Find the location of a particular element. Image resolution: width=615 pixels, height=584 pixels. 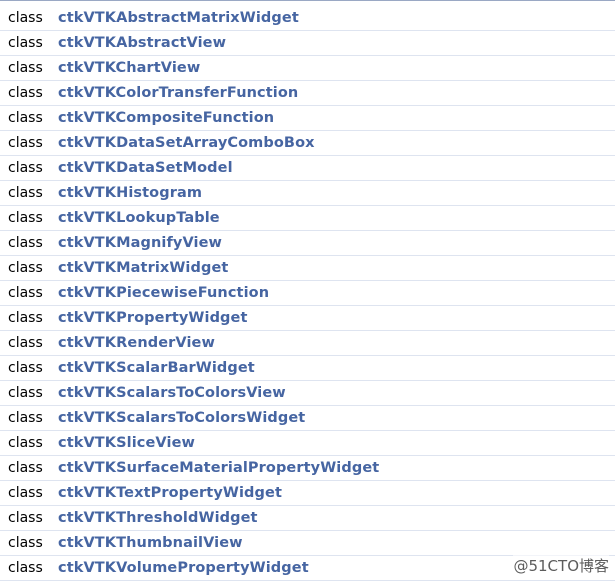

table-row: class ctkVTKColorTransferFunction is located at coordinates (307, 93).